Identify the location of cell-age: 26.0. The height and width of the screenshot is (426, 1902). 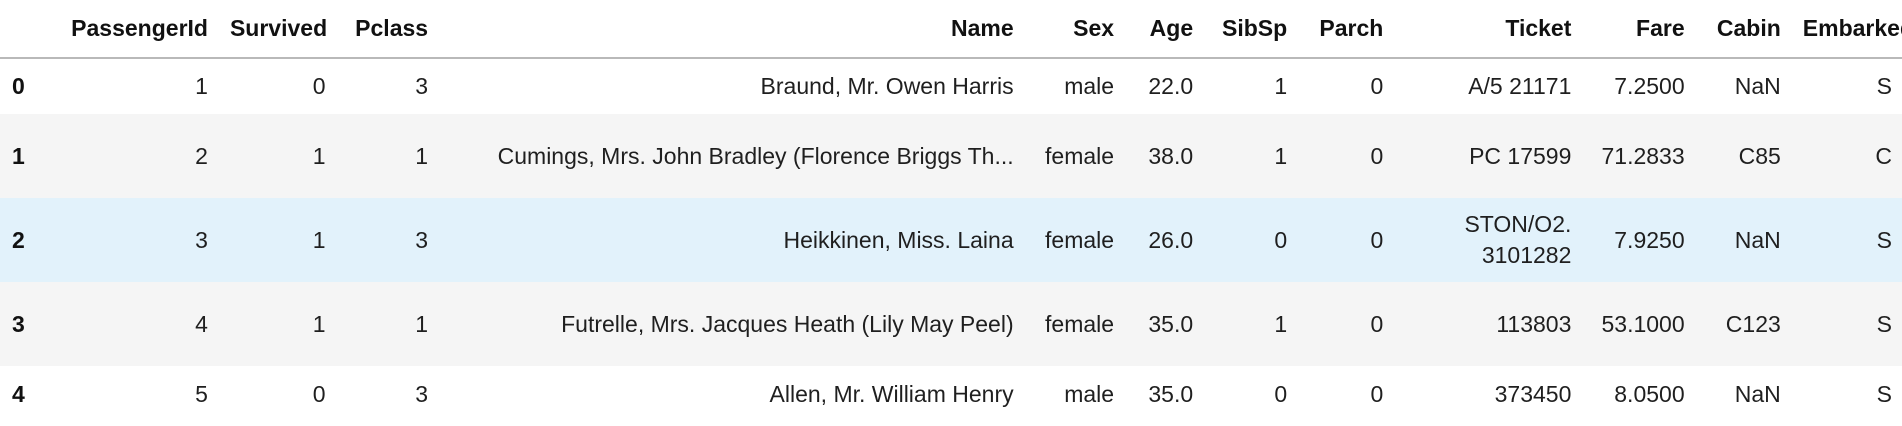
(1171, 239).